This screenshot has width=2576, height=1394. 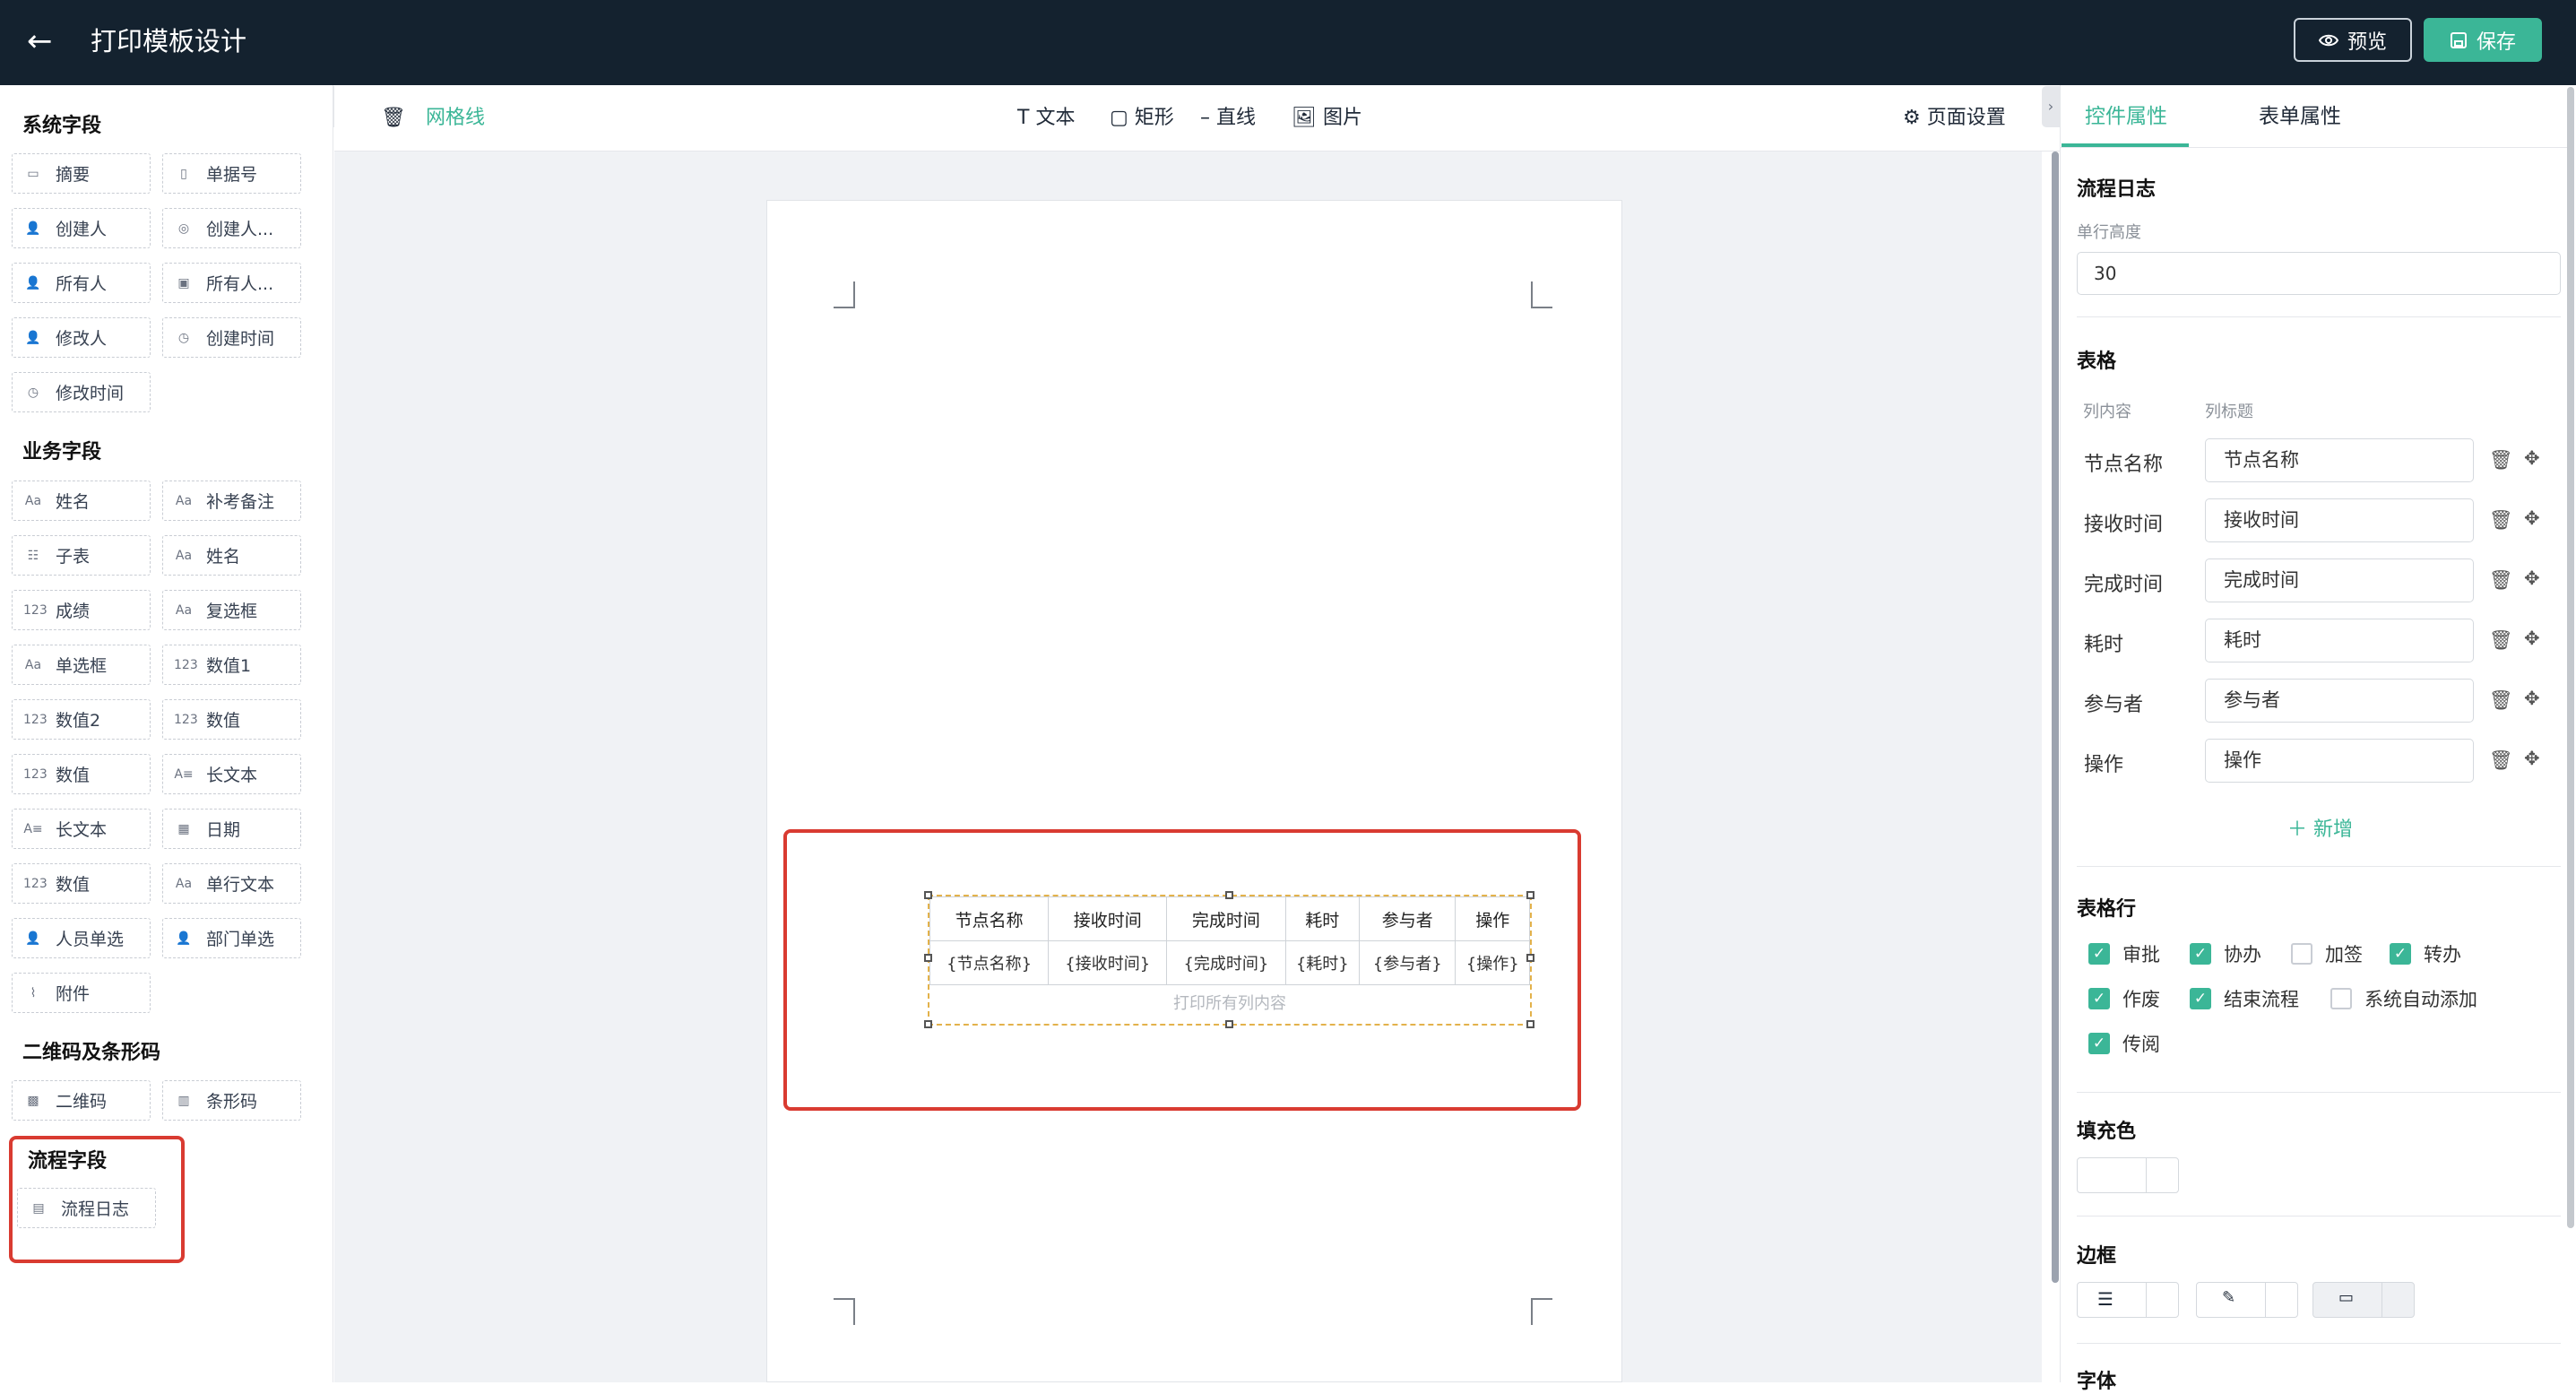 I want to click on field-item: 123 数值2, so click(x=81, y=719).